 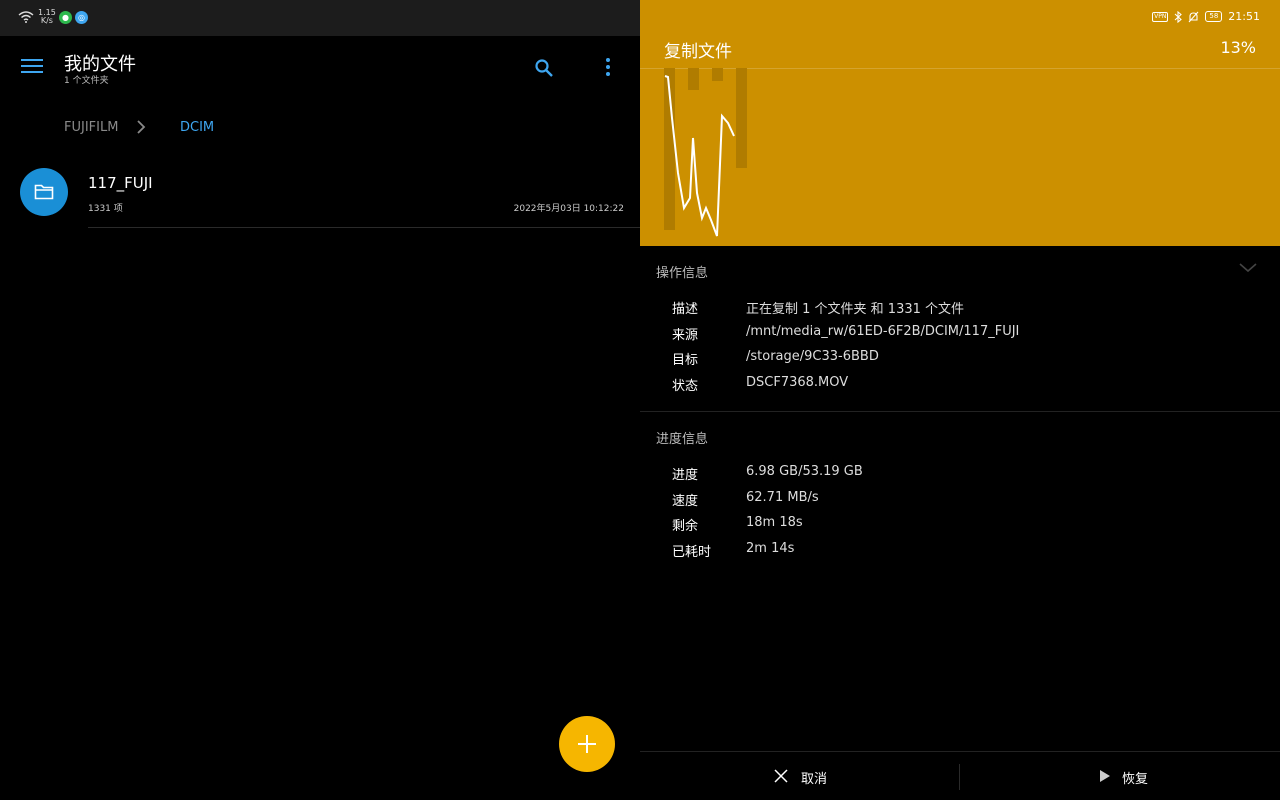 What do you see at coordinates (91, 127) in the screenshot?
I see `breadcrumb-parent: FUJIFILM` at bounding box center [91, 127].